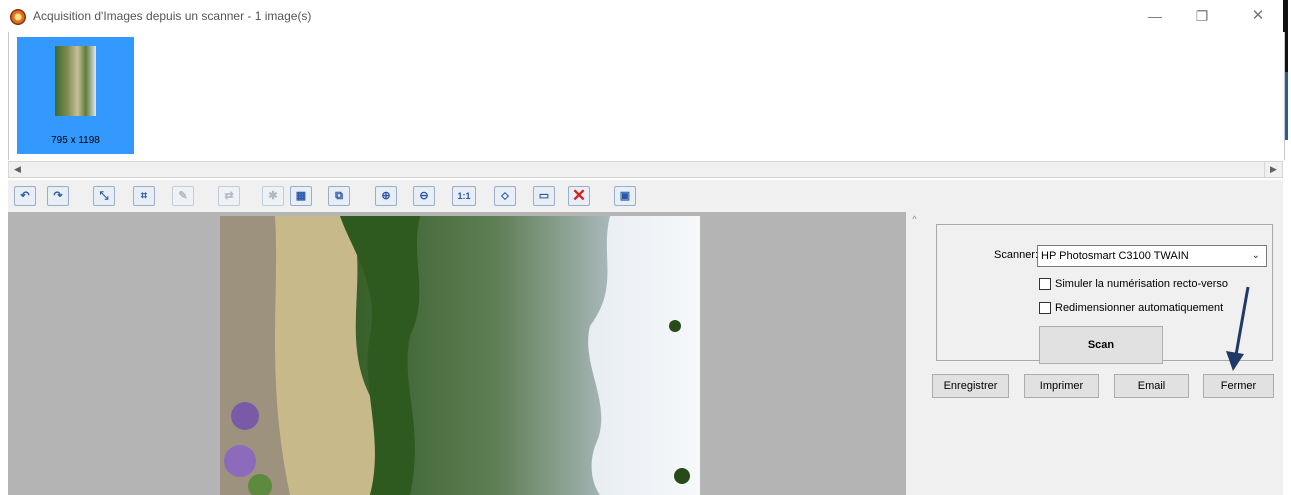 This screenshot has width=1291, height=495. I want to click on rotate-right-icon: ↷, so click(58, 196).